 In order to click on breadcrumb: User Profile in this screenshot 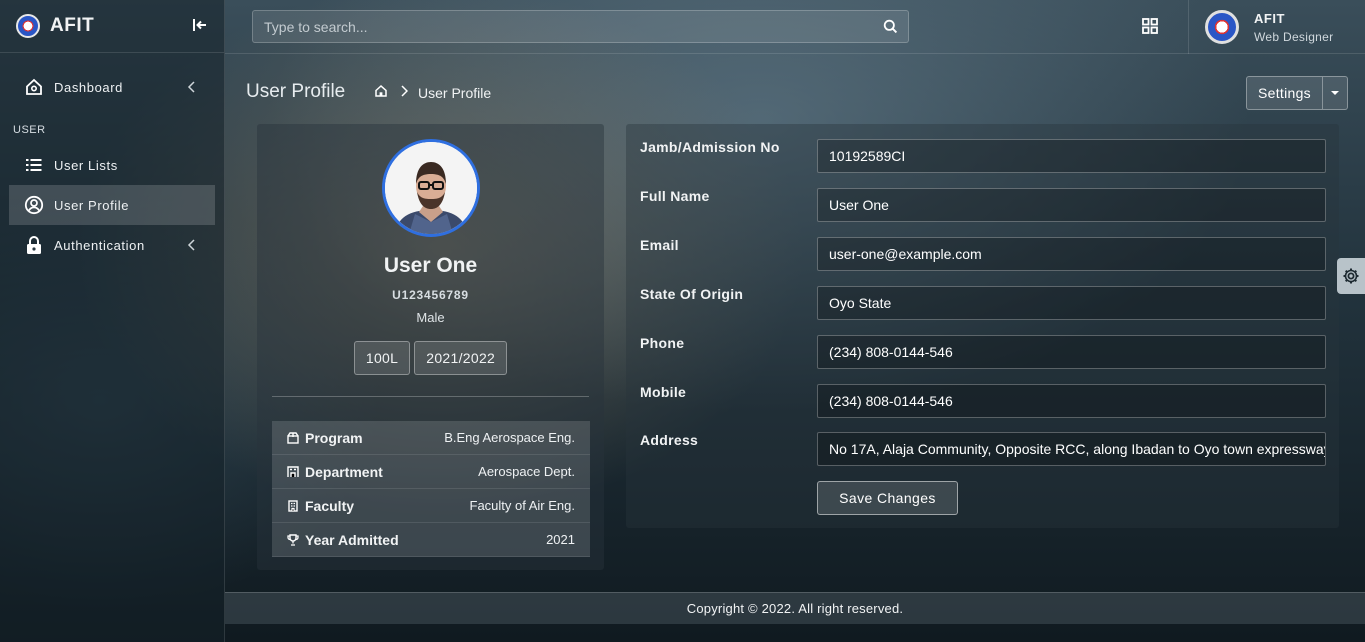, I will do `click(432, 92)`.